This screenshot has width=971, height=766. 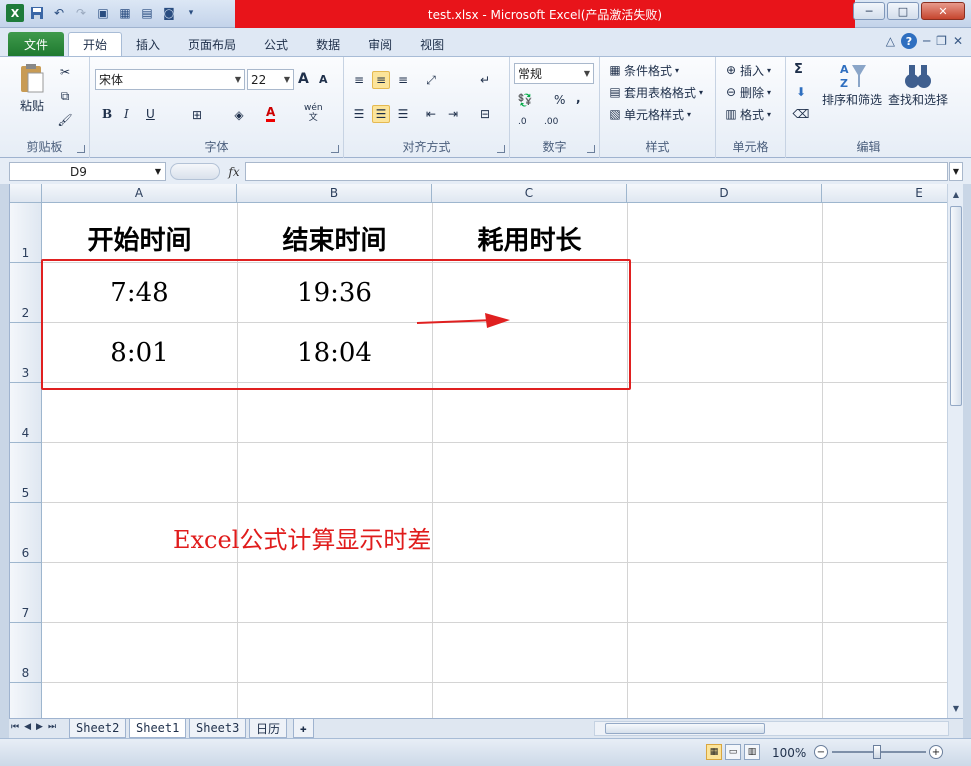 What do you see at coordinates (941, 41) in the screenshot?
I see `doc-restore-icon: ❐` at bounding box center [941, 41].